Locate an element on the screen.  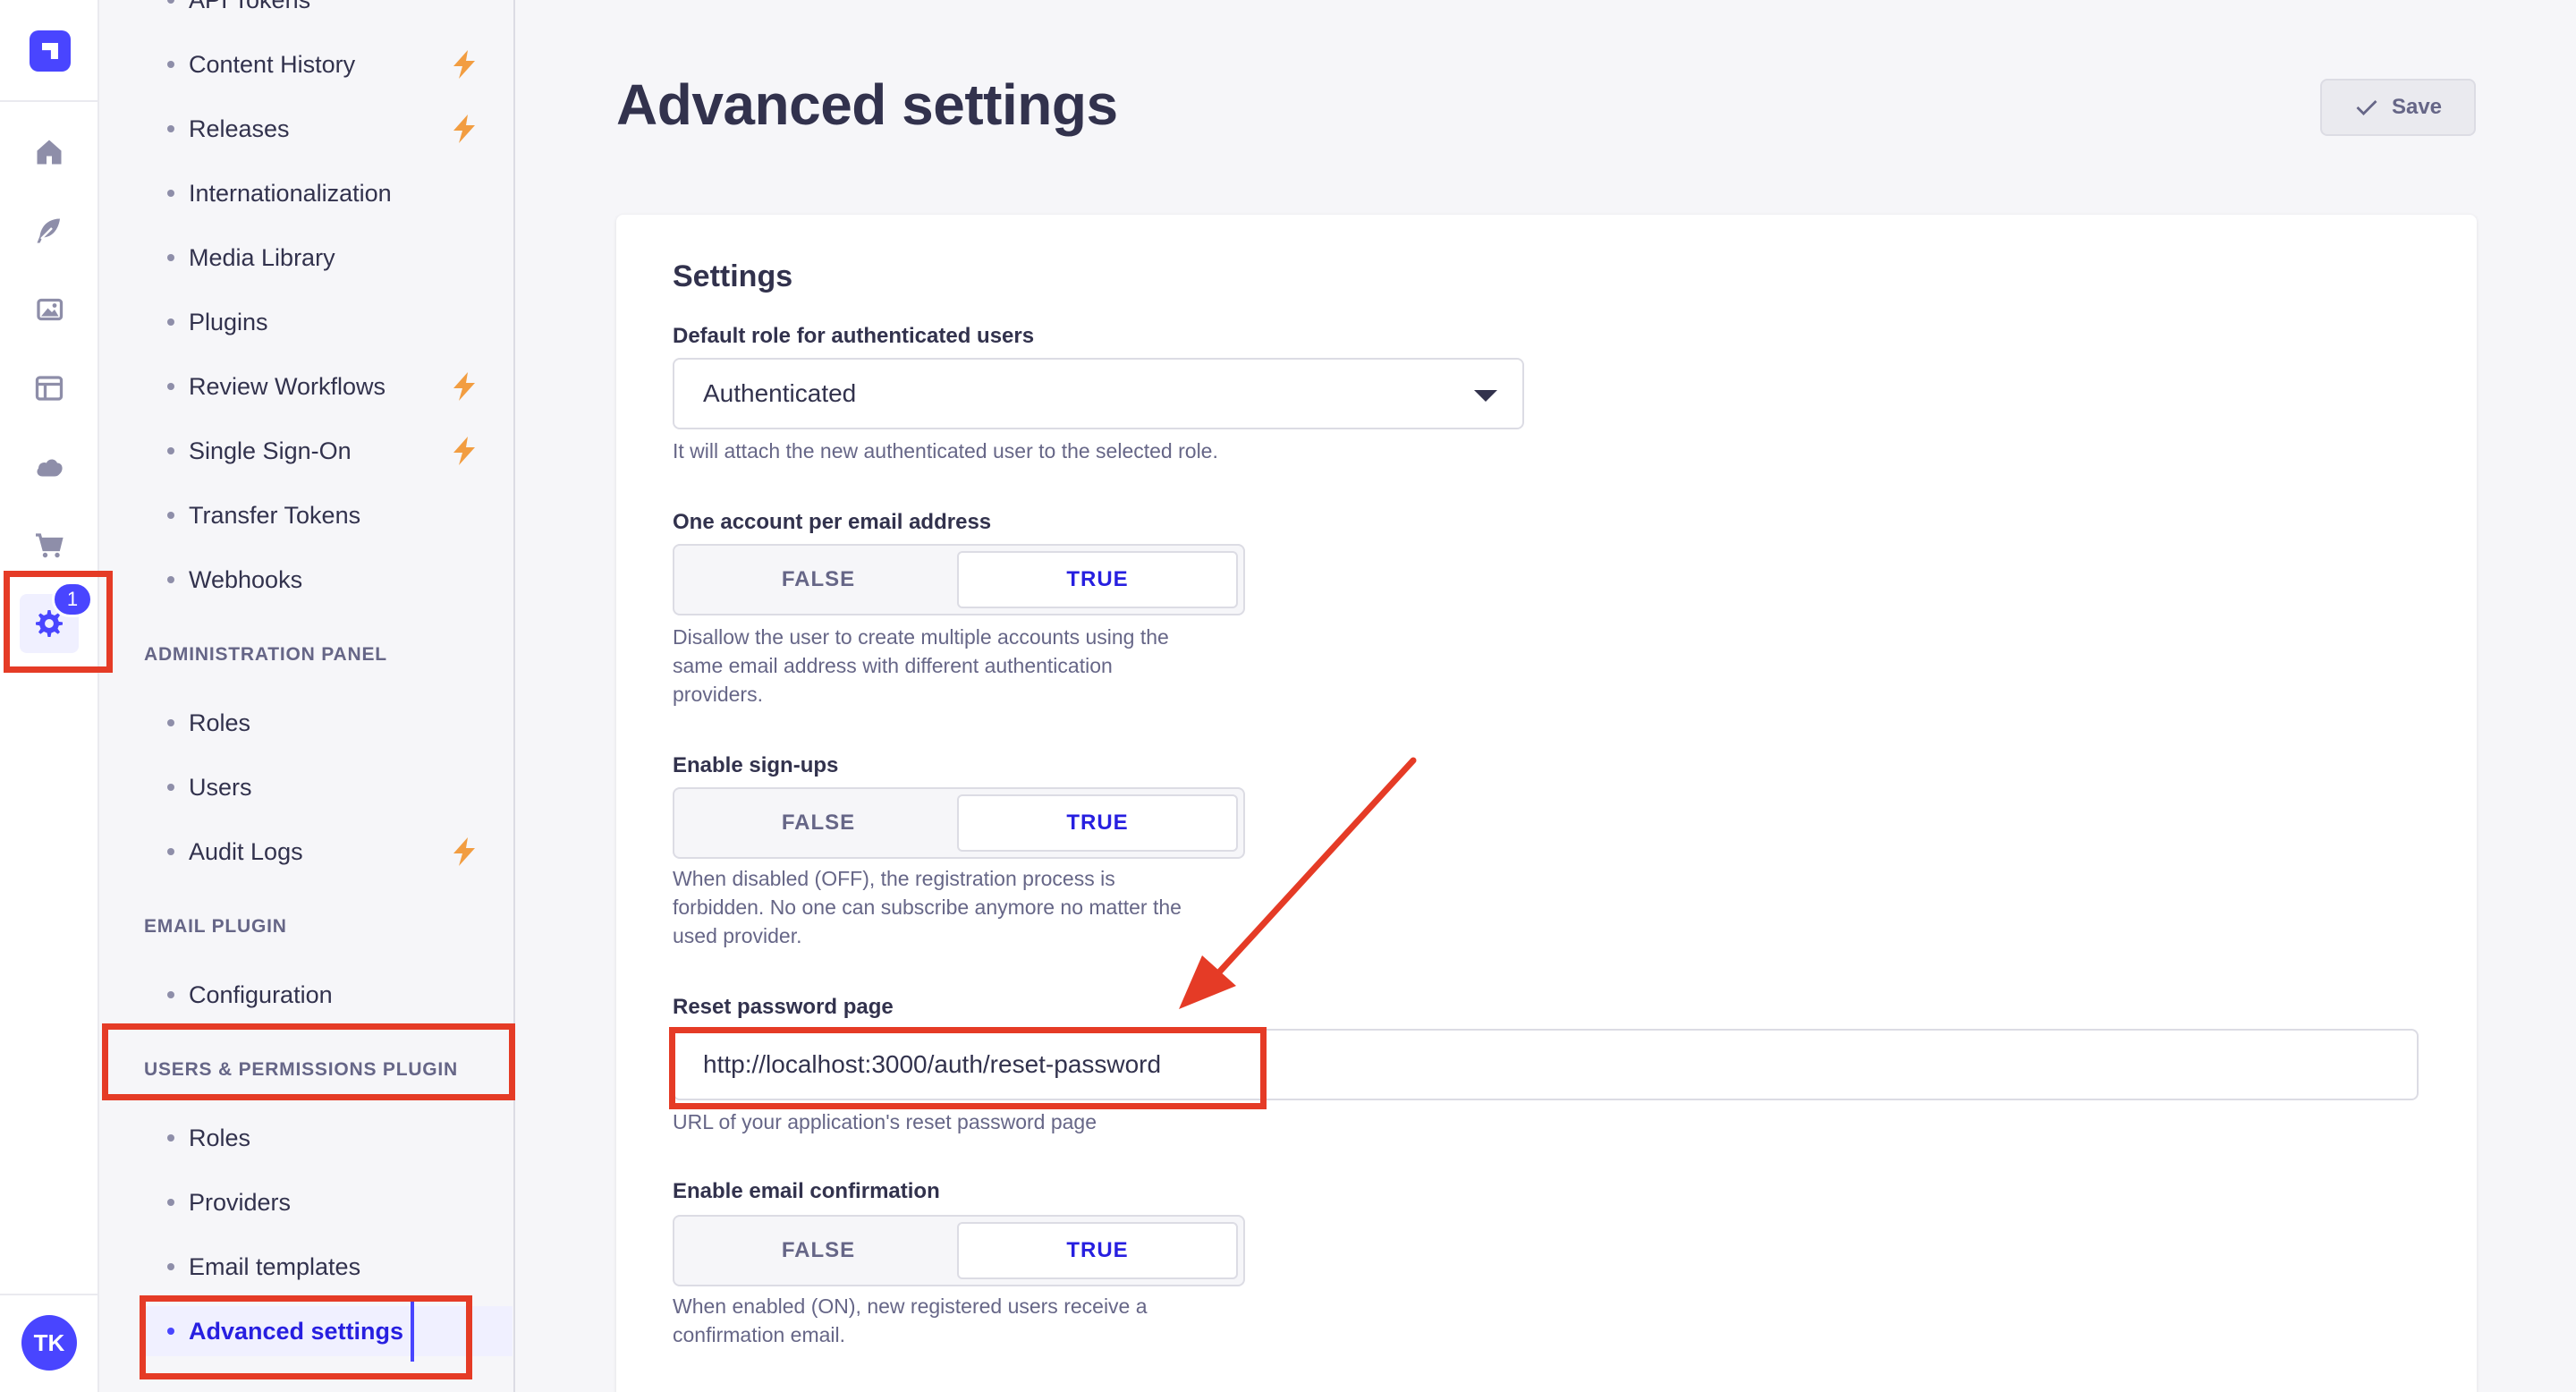
sidebar-item-releases: Releases is located at coordinates (335, 129).